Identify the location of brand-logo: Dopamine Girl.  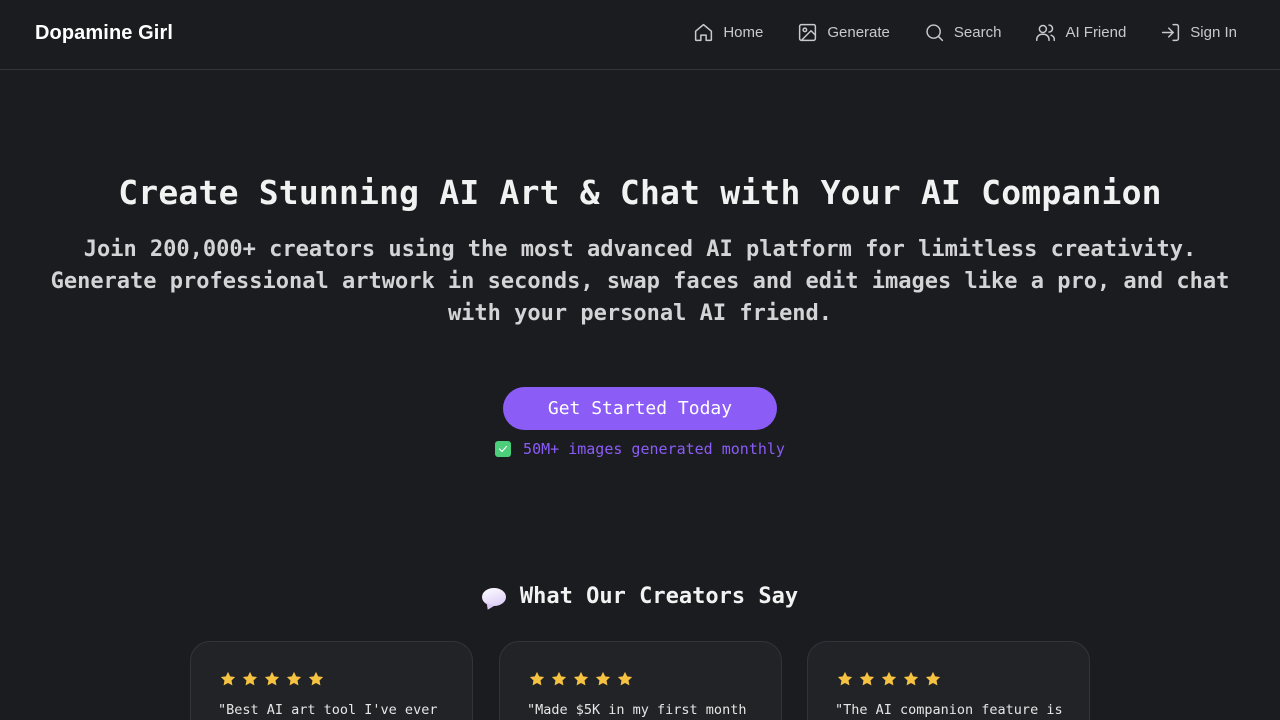
(104, 33).